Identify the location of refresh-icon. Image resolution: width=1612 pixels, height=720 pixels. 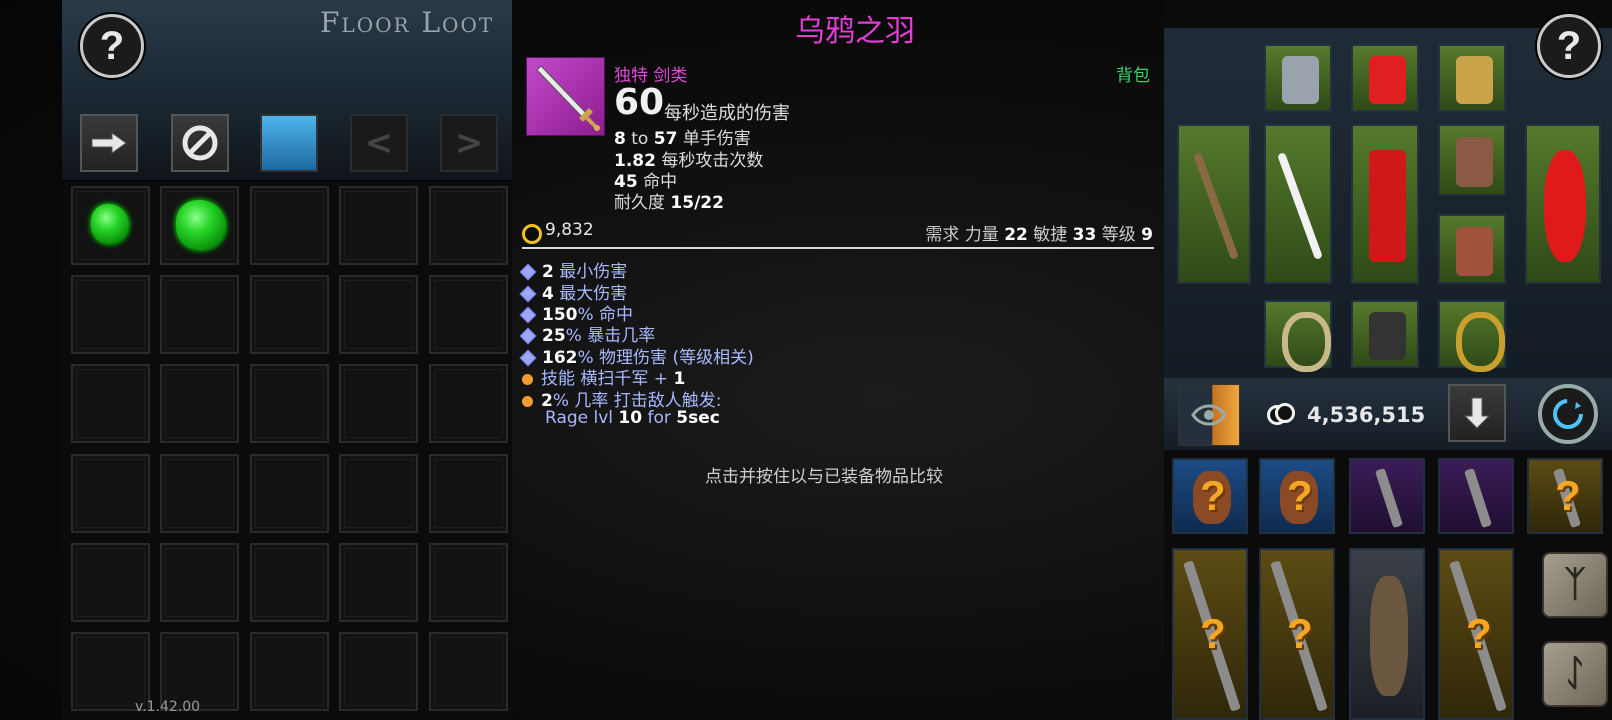
(1568, 414).